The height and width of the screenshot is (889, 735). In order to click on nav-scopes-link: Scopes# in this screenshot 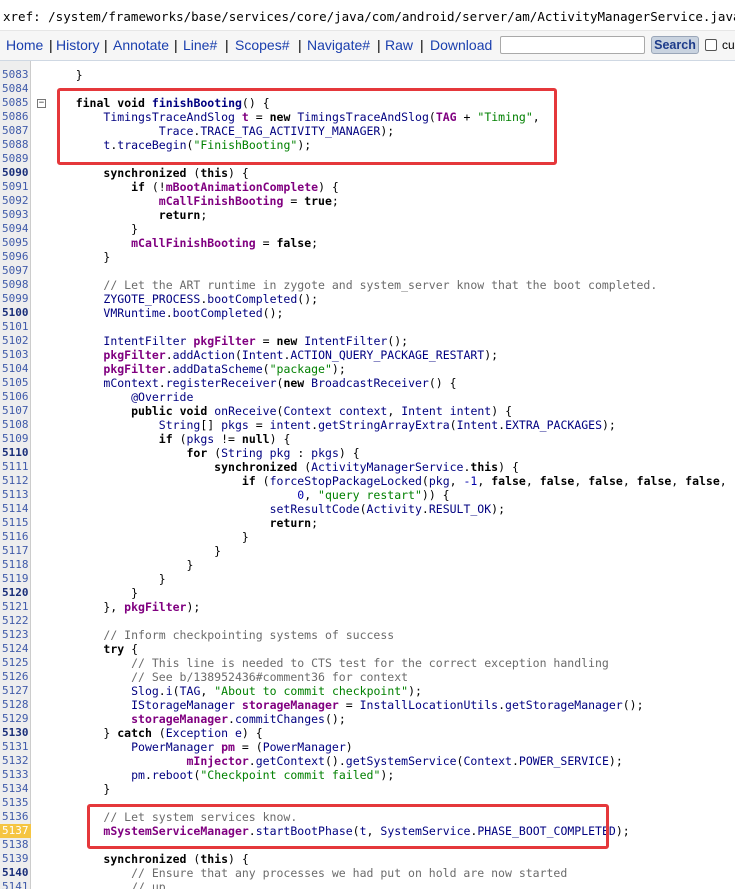, I will do `click(262, 45)`.